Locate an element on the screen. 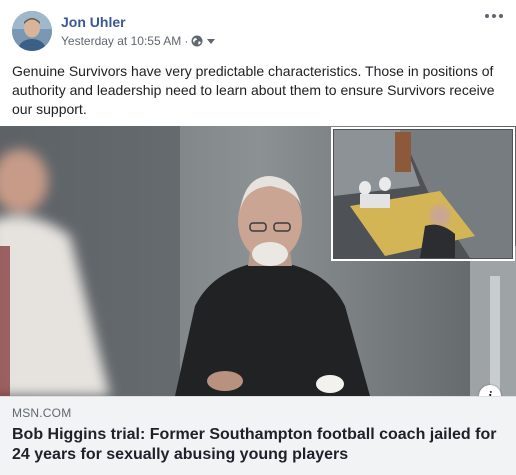 The width and height of the screenshot is (516, 475). avatar-photo is located at coordinates (32, 31).